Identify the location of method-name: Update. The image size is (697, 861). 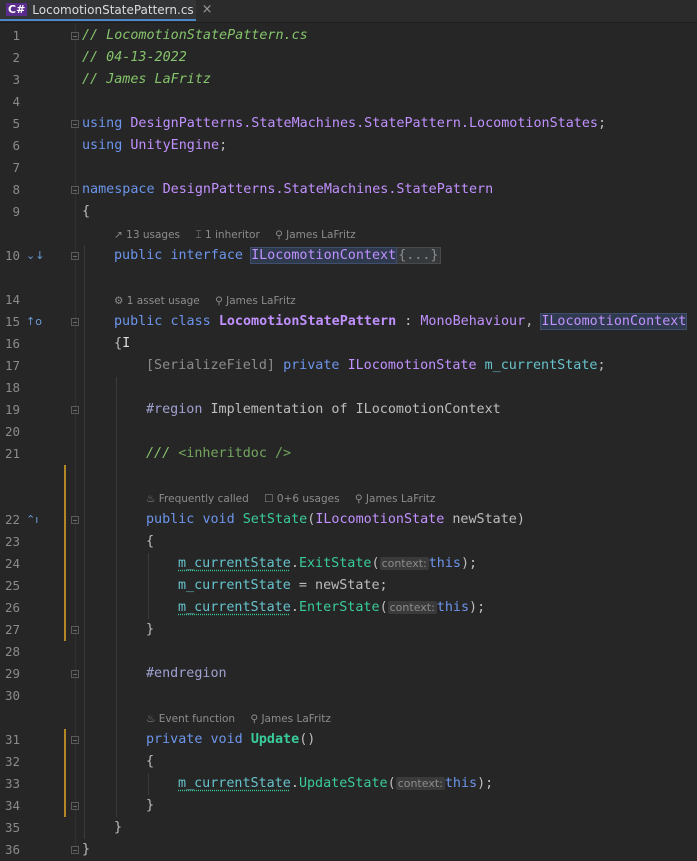
(275, 739).